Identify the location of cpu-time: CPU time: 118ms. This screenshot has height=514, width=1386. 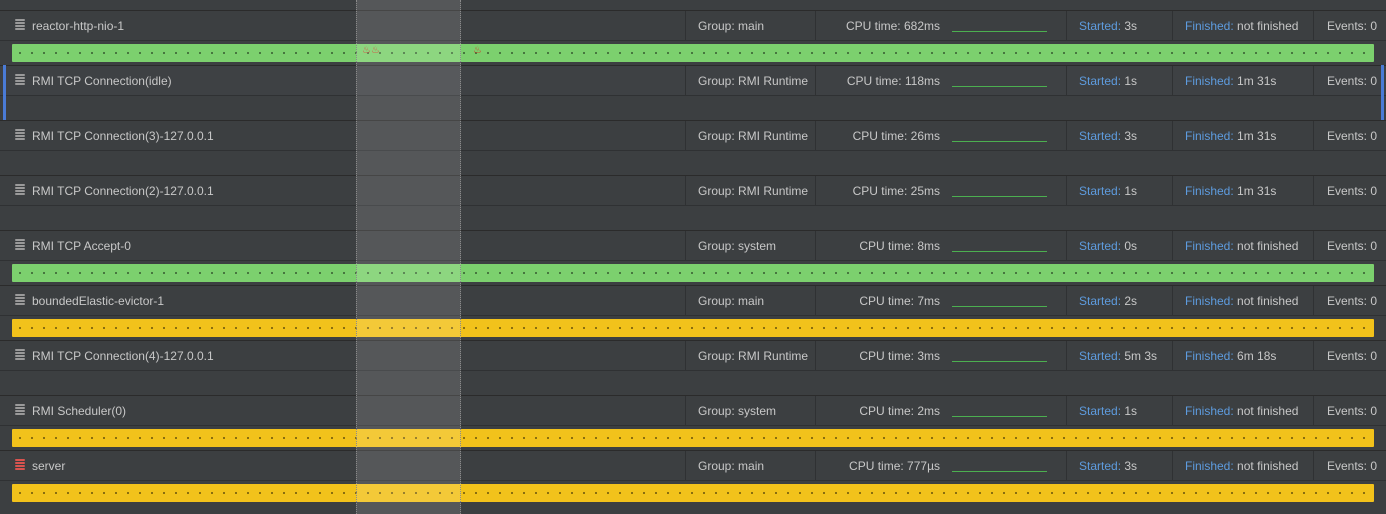
(877, 81).